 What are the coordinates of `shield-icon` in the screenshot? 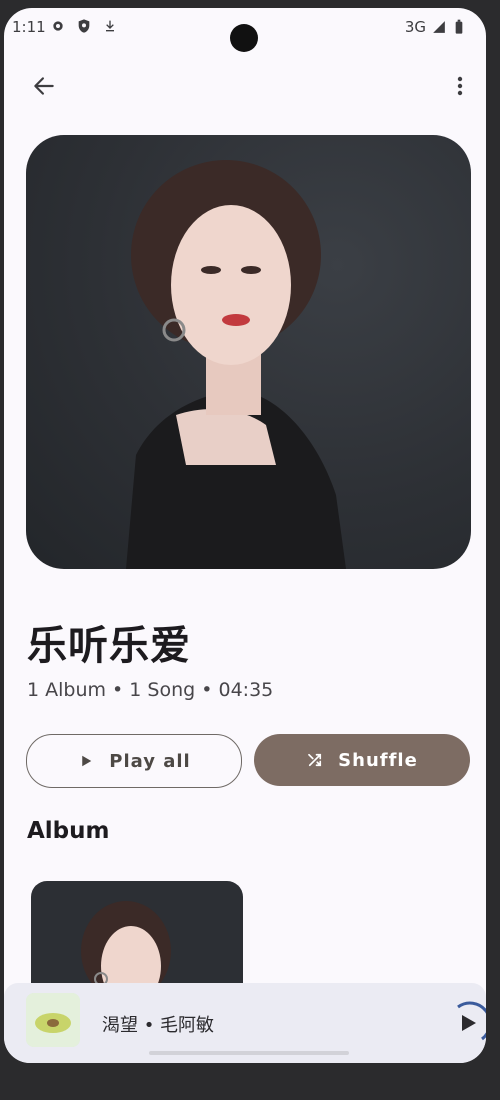 It's located at (84, 26).